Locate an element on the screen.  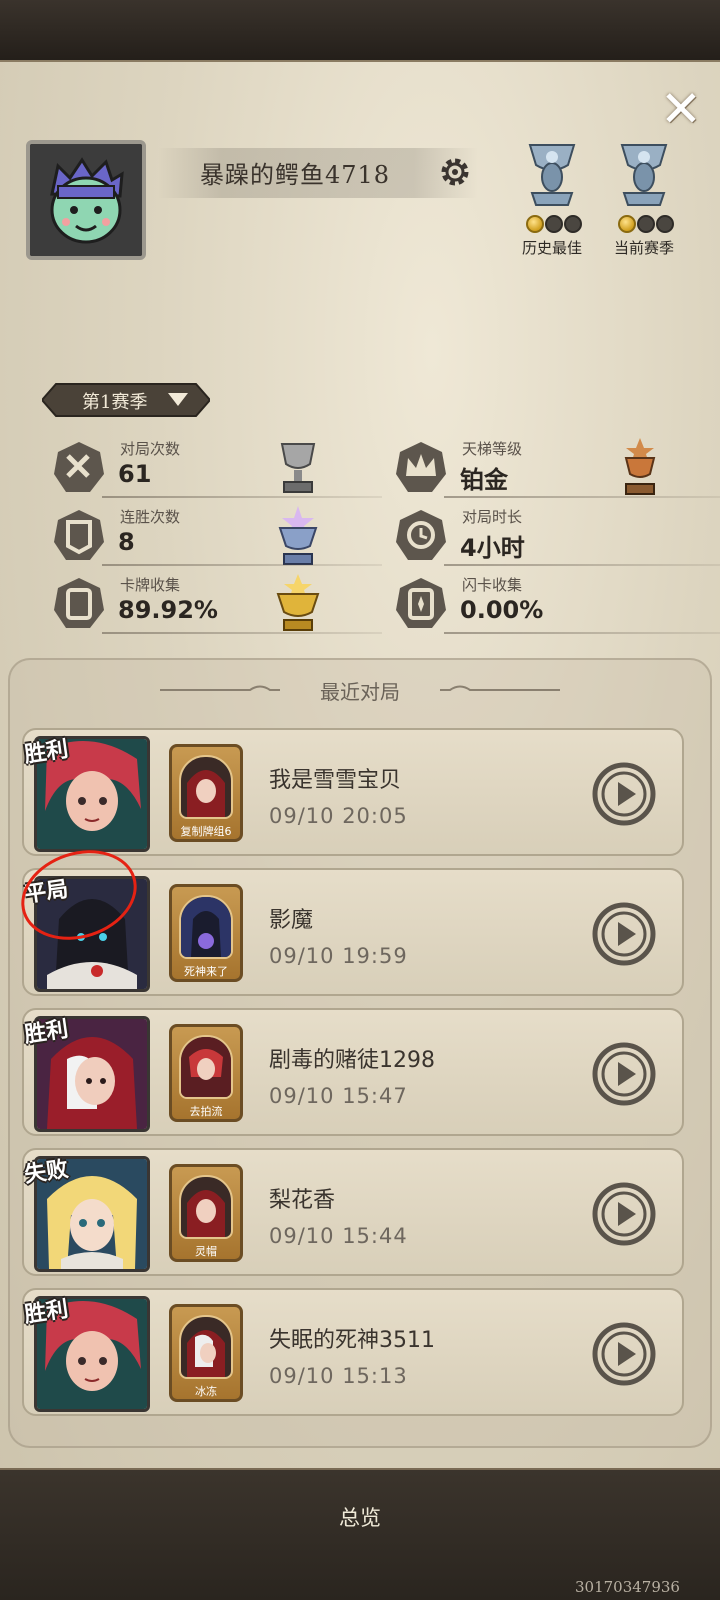
stat-value: 铂金 is located at coordinates (484, 480).